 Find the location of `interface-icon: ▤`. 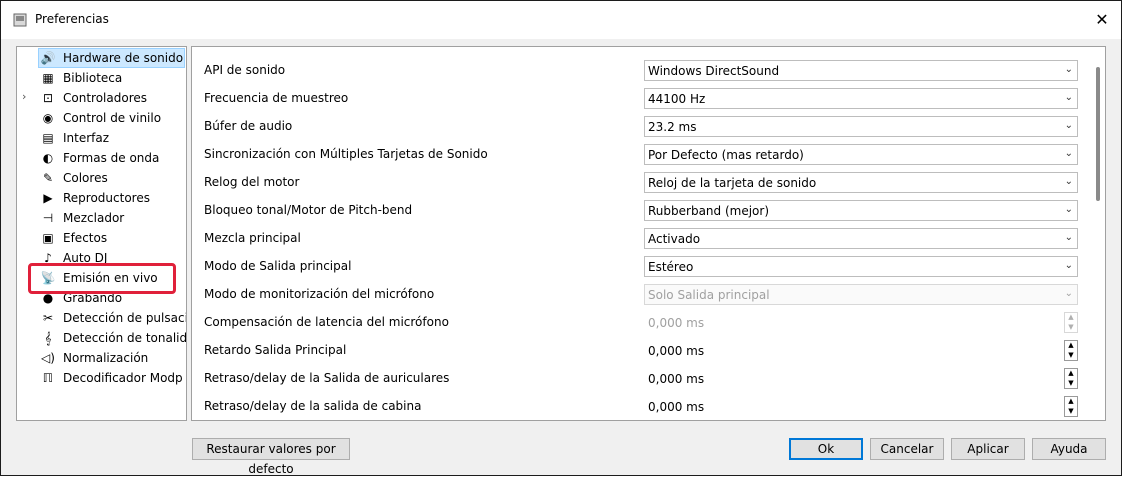

interface-icon: ▤ is located at coordinates (48, 138).